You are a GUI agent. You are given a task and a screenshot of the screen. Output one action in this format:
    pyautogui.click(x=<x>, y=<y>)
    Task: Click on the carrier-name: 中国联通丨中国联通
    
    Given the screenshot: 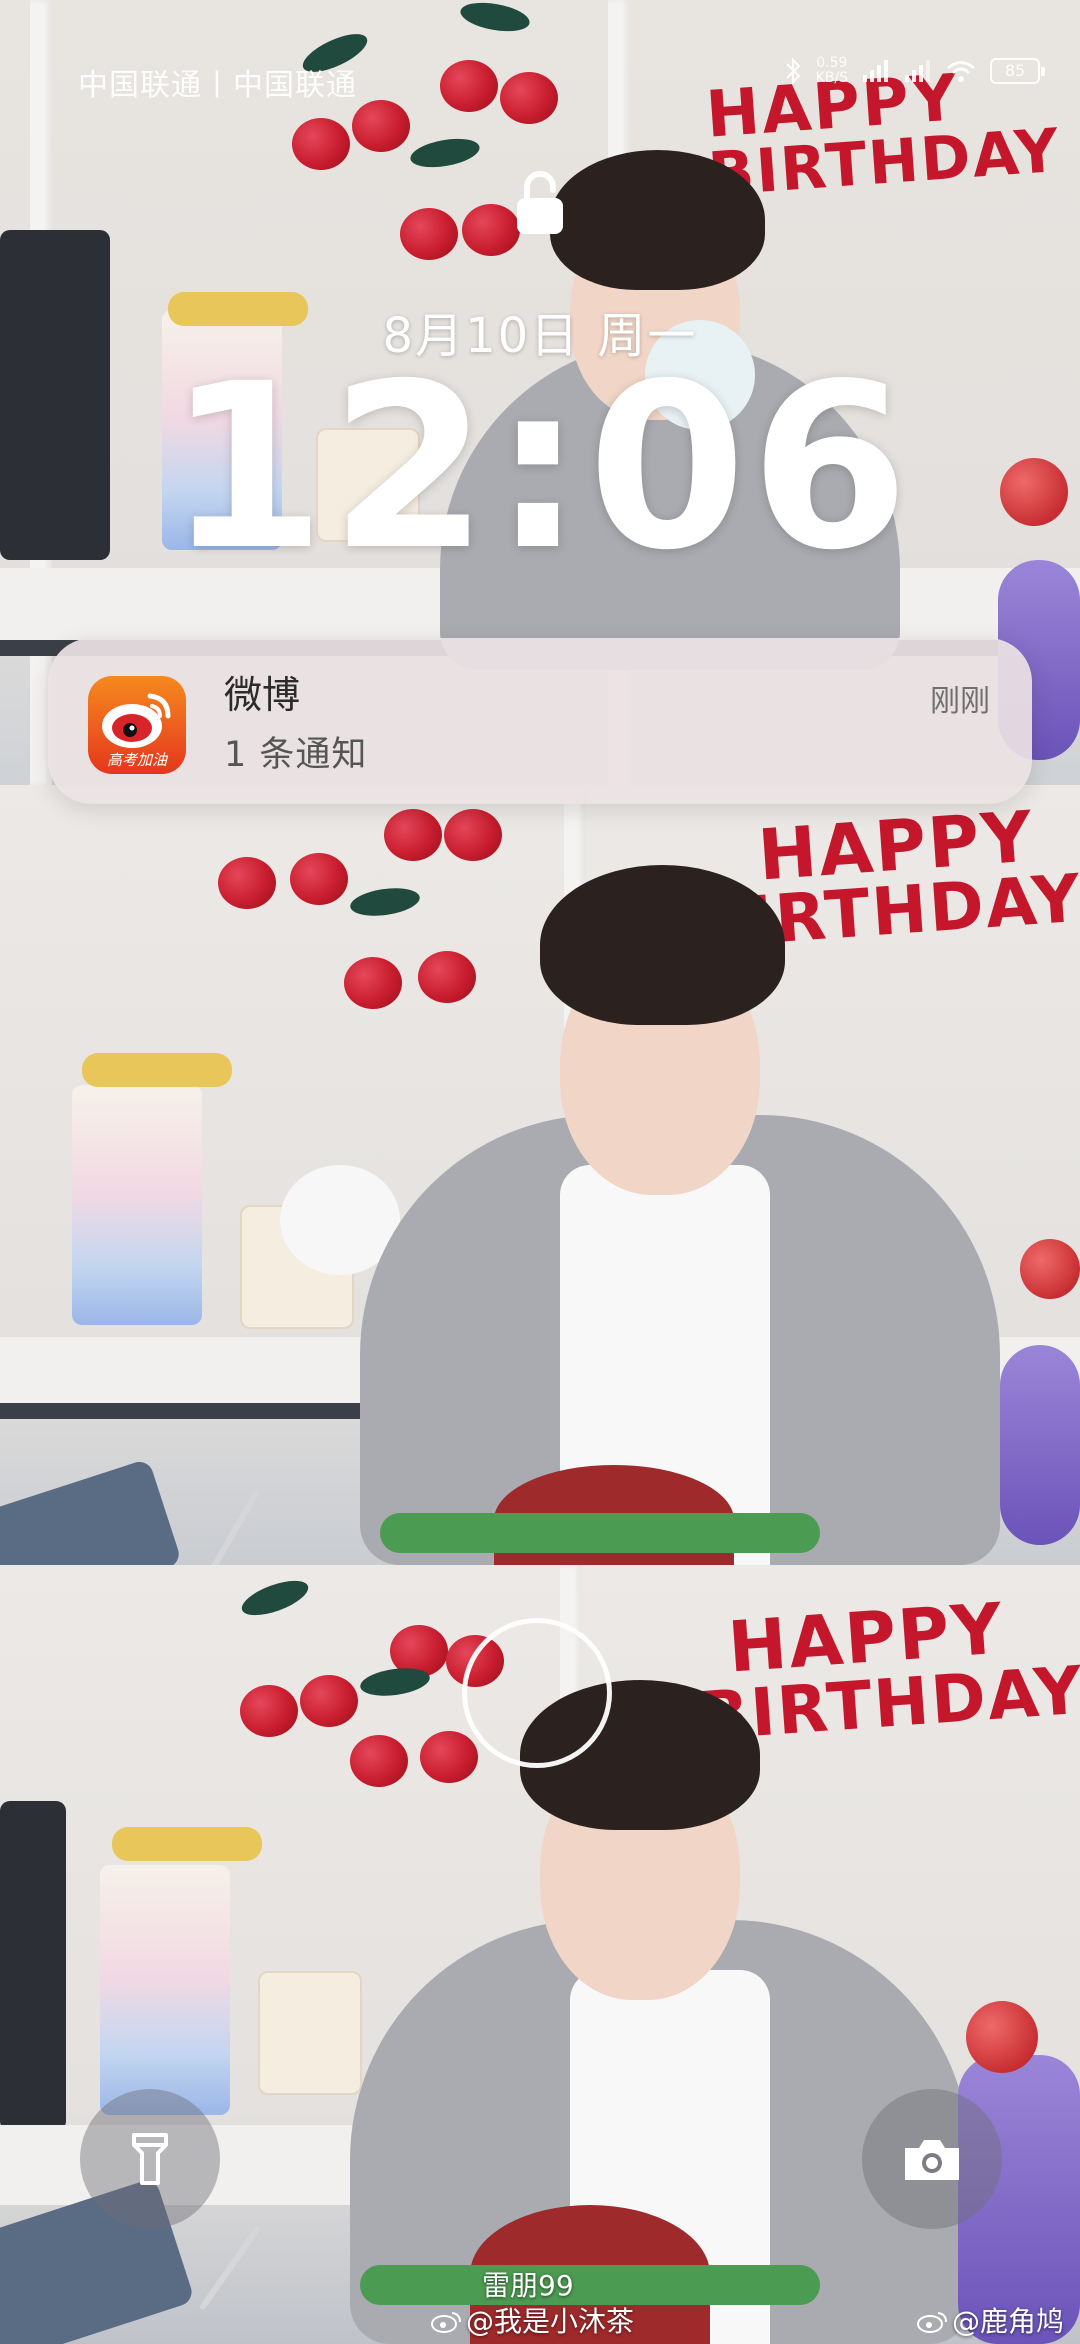 What is the action you would take?
    pyautogui.click(x=217, y=85)
    